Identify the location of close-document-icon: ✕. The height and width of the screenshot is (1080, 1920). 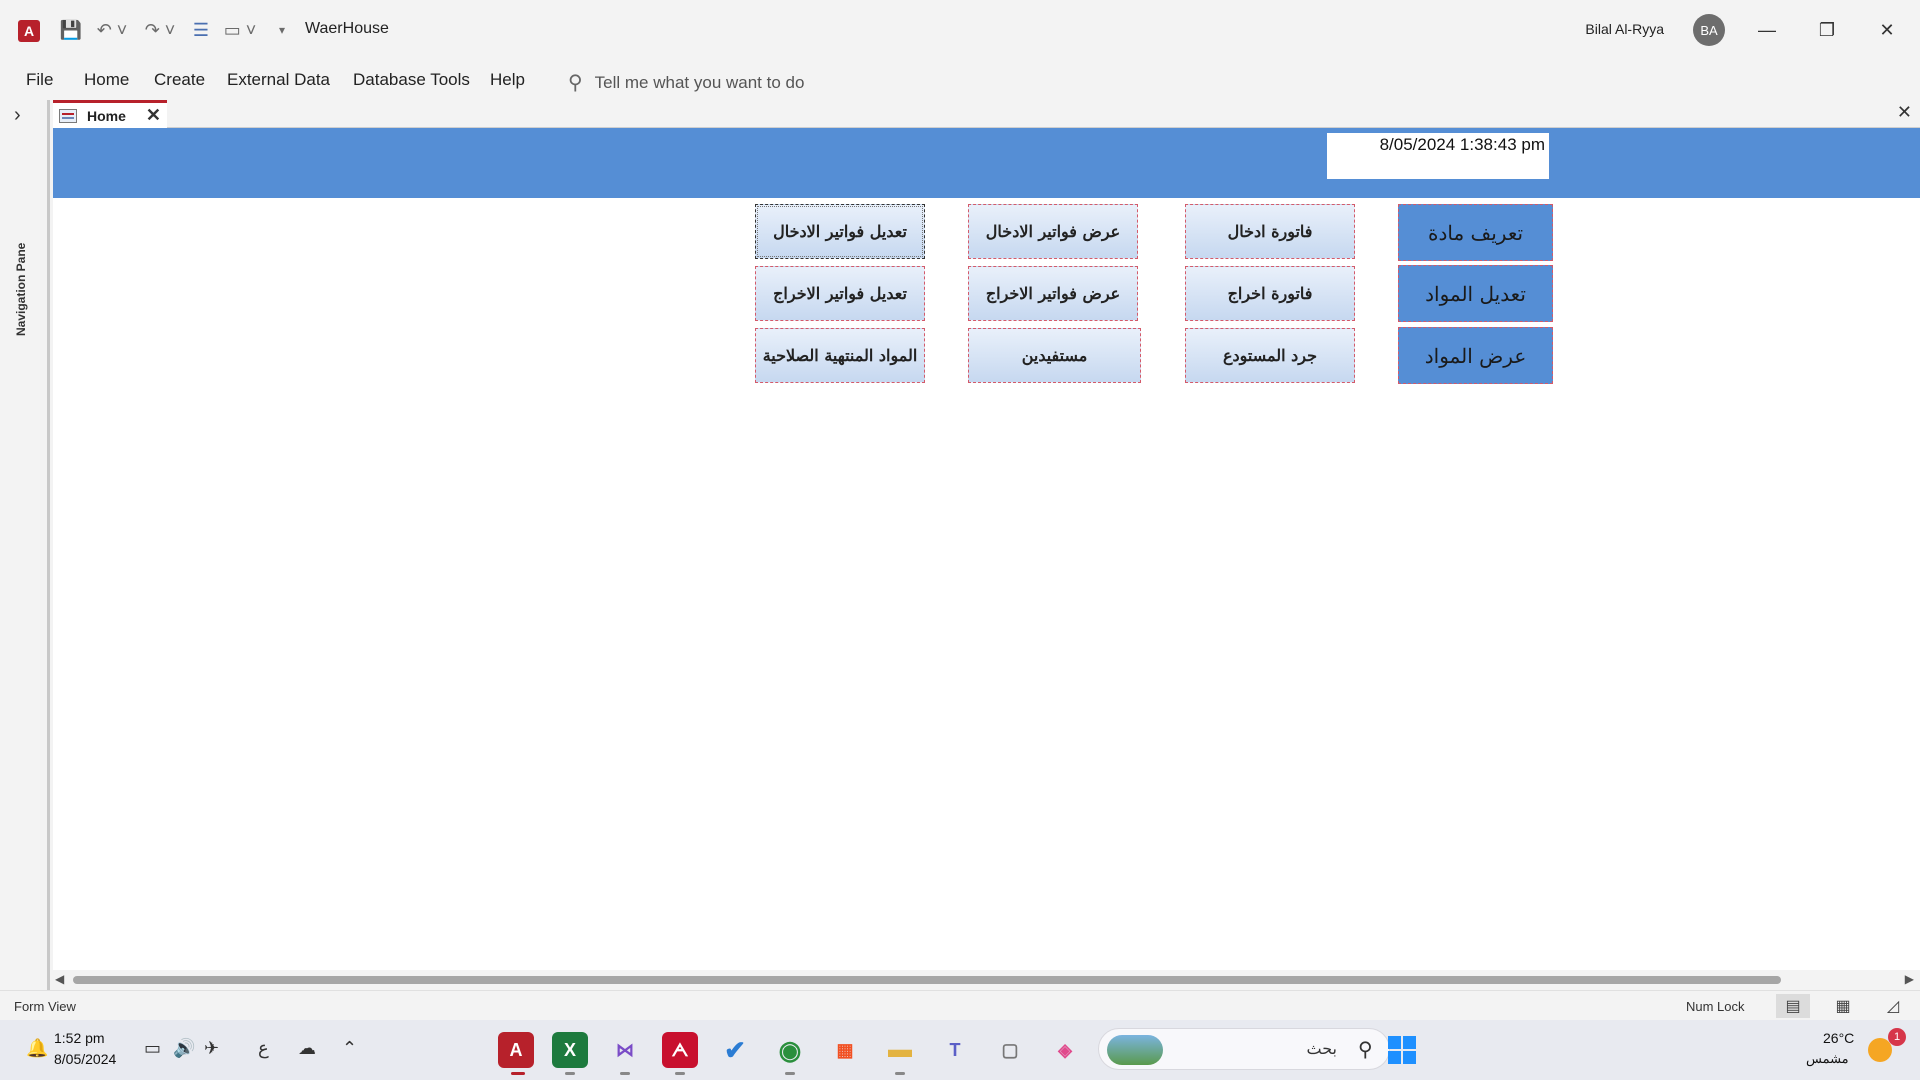
(1904, 112).